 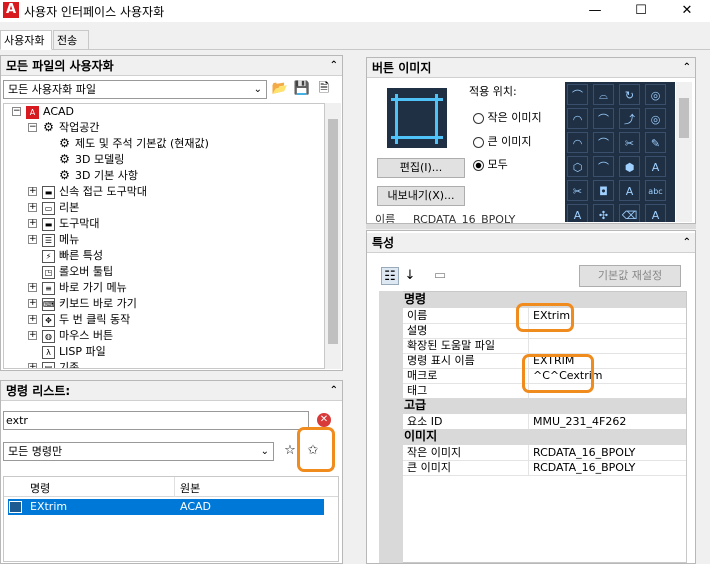 I want to click on file-filter-dropdown: 모든 사용자화 파일 ⌄, so click(x=135, y=89).